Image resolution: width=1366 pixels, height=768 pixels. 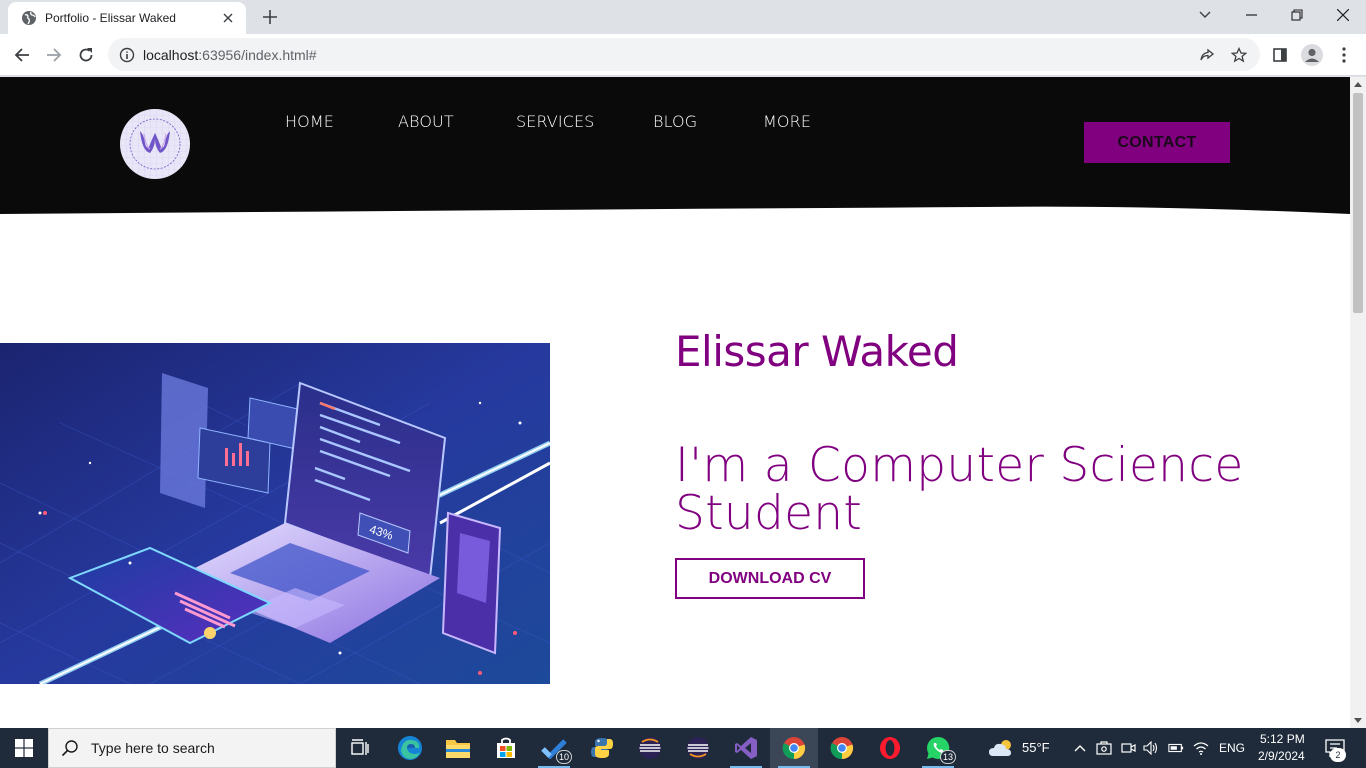 I want to click on browser-toolbar: localhost:63956/index.html#, so click(x=683, y=55).